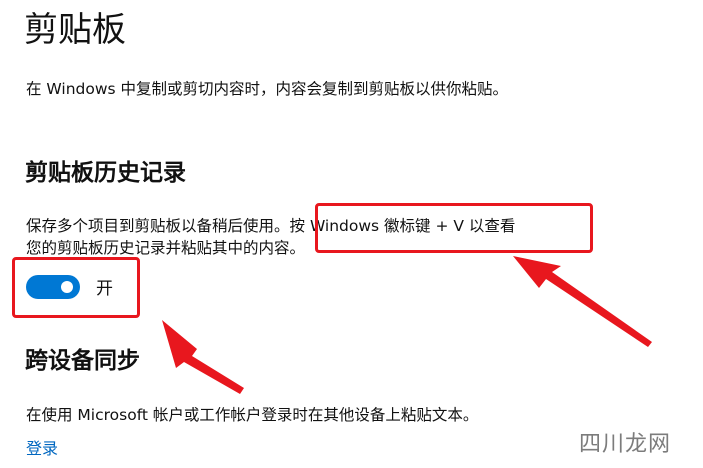  I want to click on watermark: 四川龙网, so click(624, 444).